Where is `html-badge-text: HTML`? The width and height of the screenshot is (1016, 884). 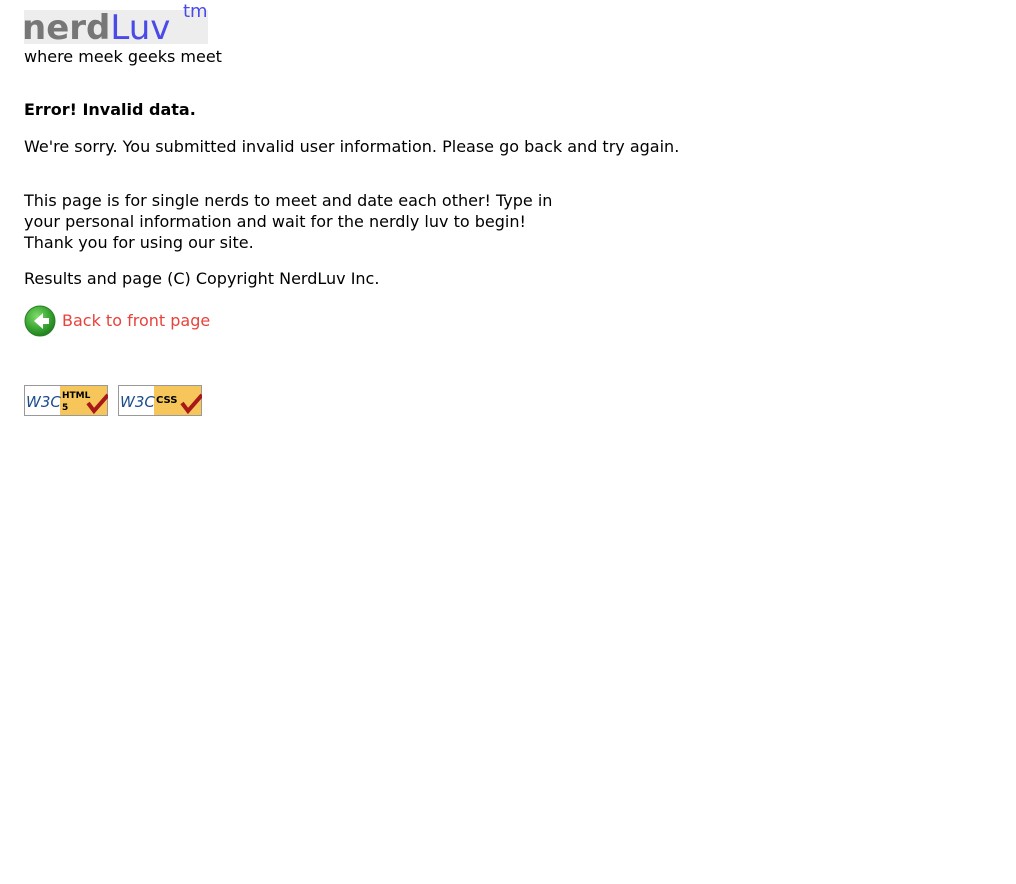
html-badge-text: HTML is located at coordinates (76, 396).